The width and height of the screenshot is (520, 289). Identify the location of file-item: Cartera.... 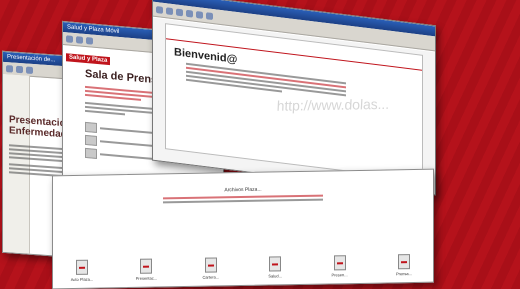
(211, 268).